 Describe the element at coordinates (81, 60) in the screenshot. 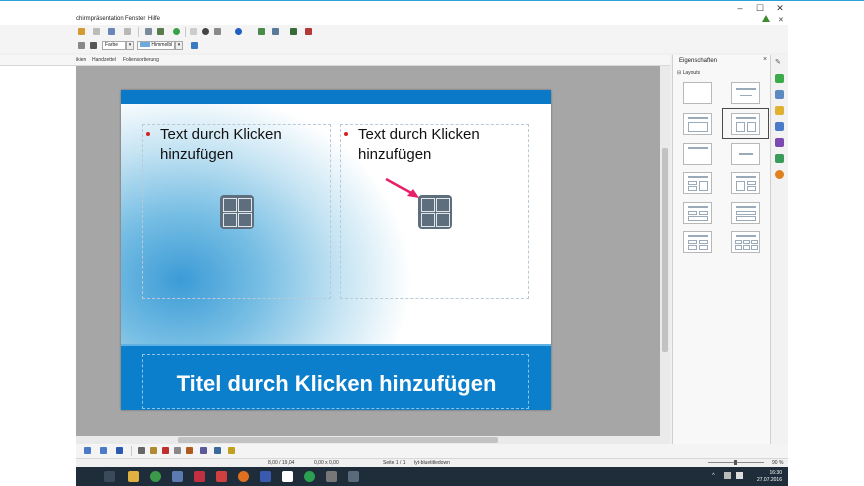

I see `tab-notes: ikien` at that location.